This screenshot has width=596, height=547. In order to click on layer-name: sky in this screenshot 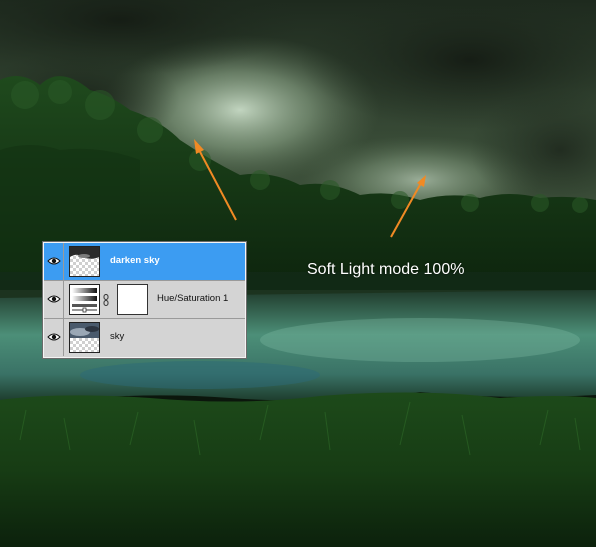, I will do `click(117, 336)`.